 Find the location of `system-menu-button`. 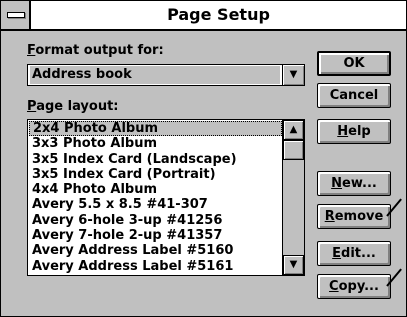

system-menu-button is located at coordinates (16, 15).